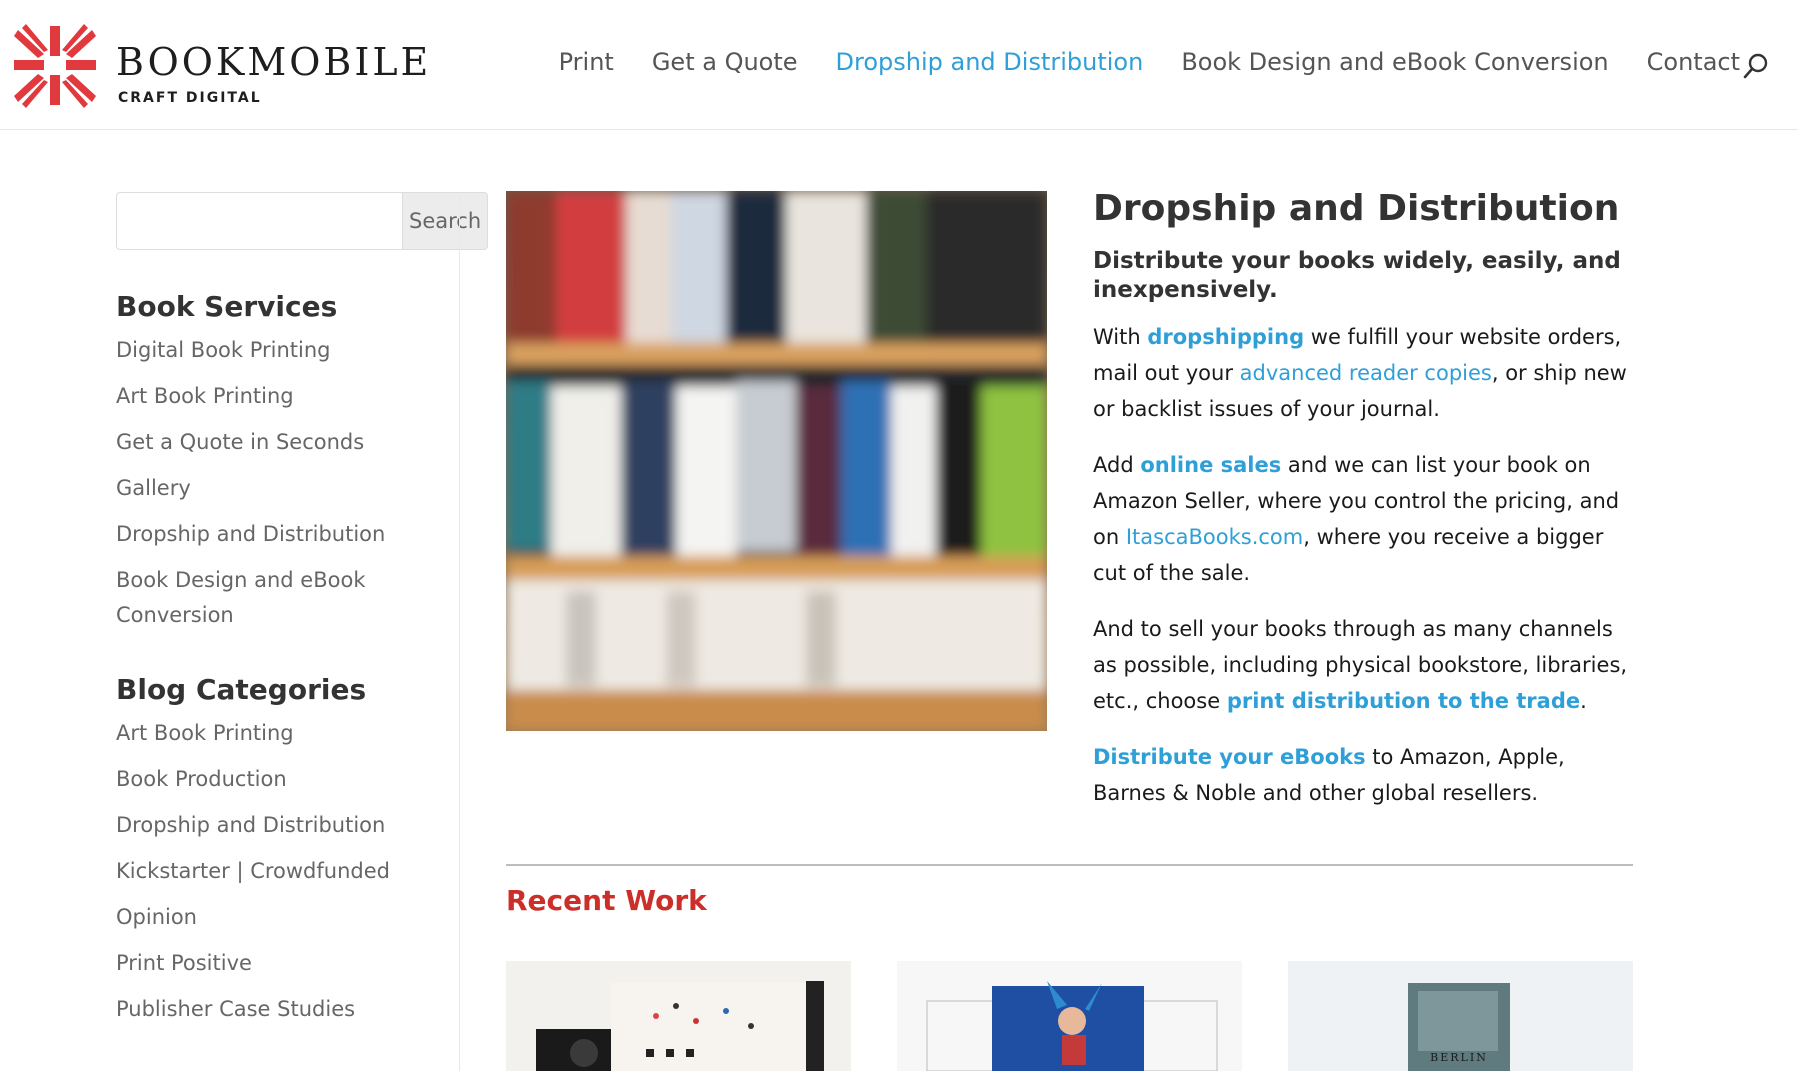  I want to click on search-icon, so click(1756, 66).